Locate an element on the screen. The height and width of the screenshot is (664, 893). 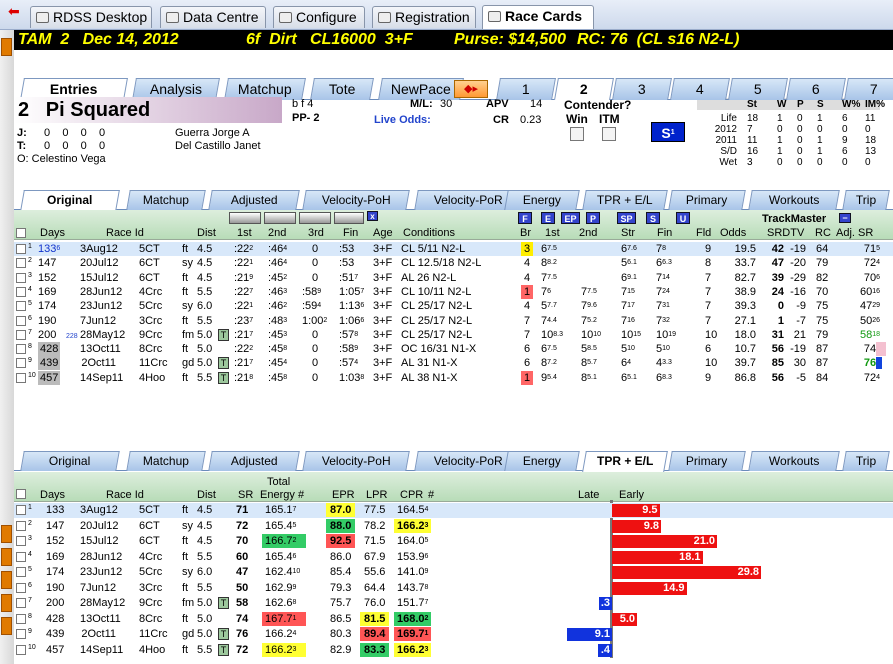
post-tab-7: 7 is located at coordinates (868, 89).